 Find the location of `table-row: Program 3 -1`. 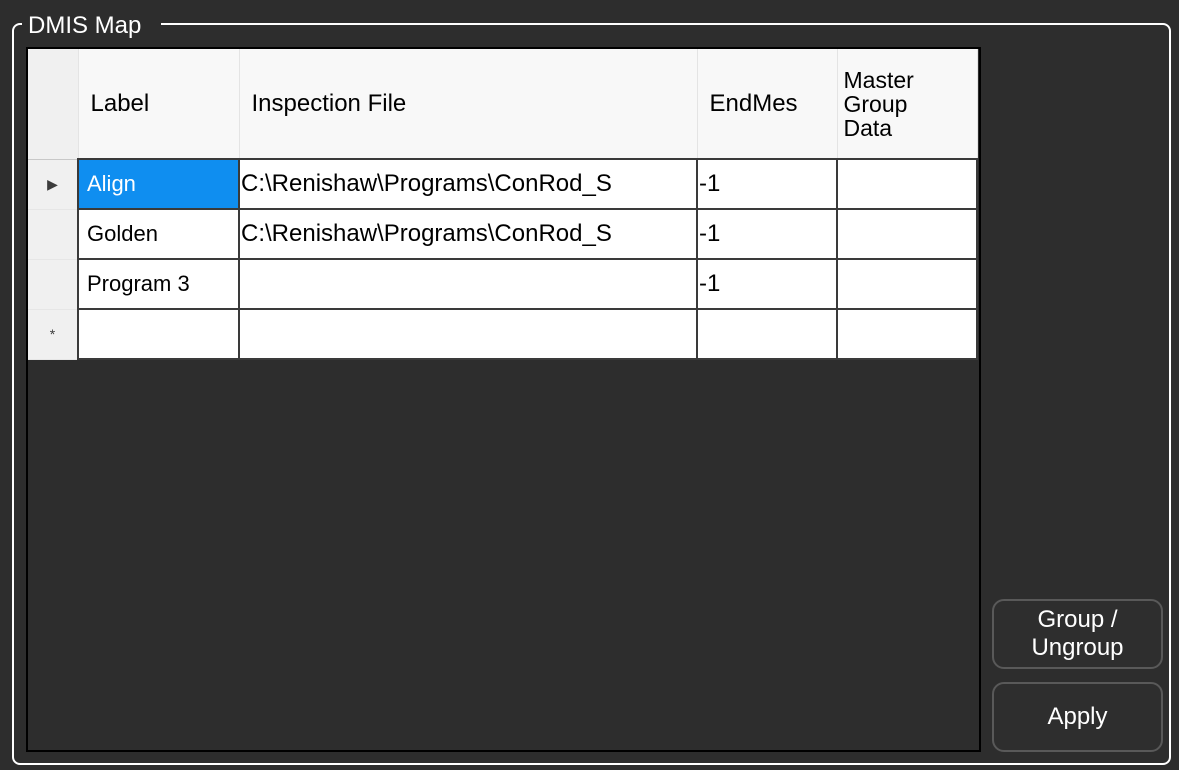

table-row: Program 3 -1 is located at coordinates (503, 284).